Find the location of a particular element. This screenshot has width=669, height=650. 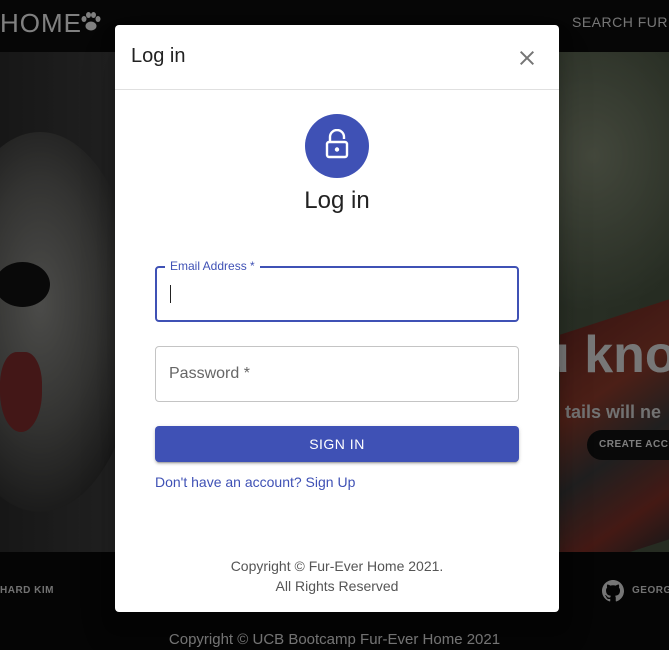

lock-open-icon is located at coordinates (337, 146).